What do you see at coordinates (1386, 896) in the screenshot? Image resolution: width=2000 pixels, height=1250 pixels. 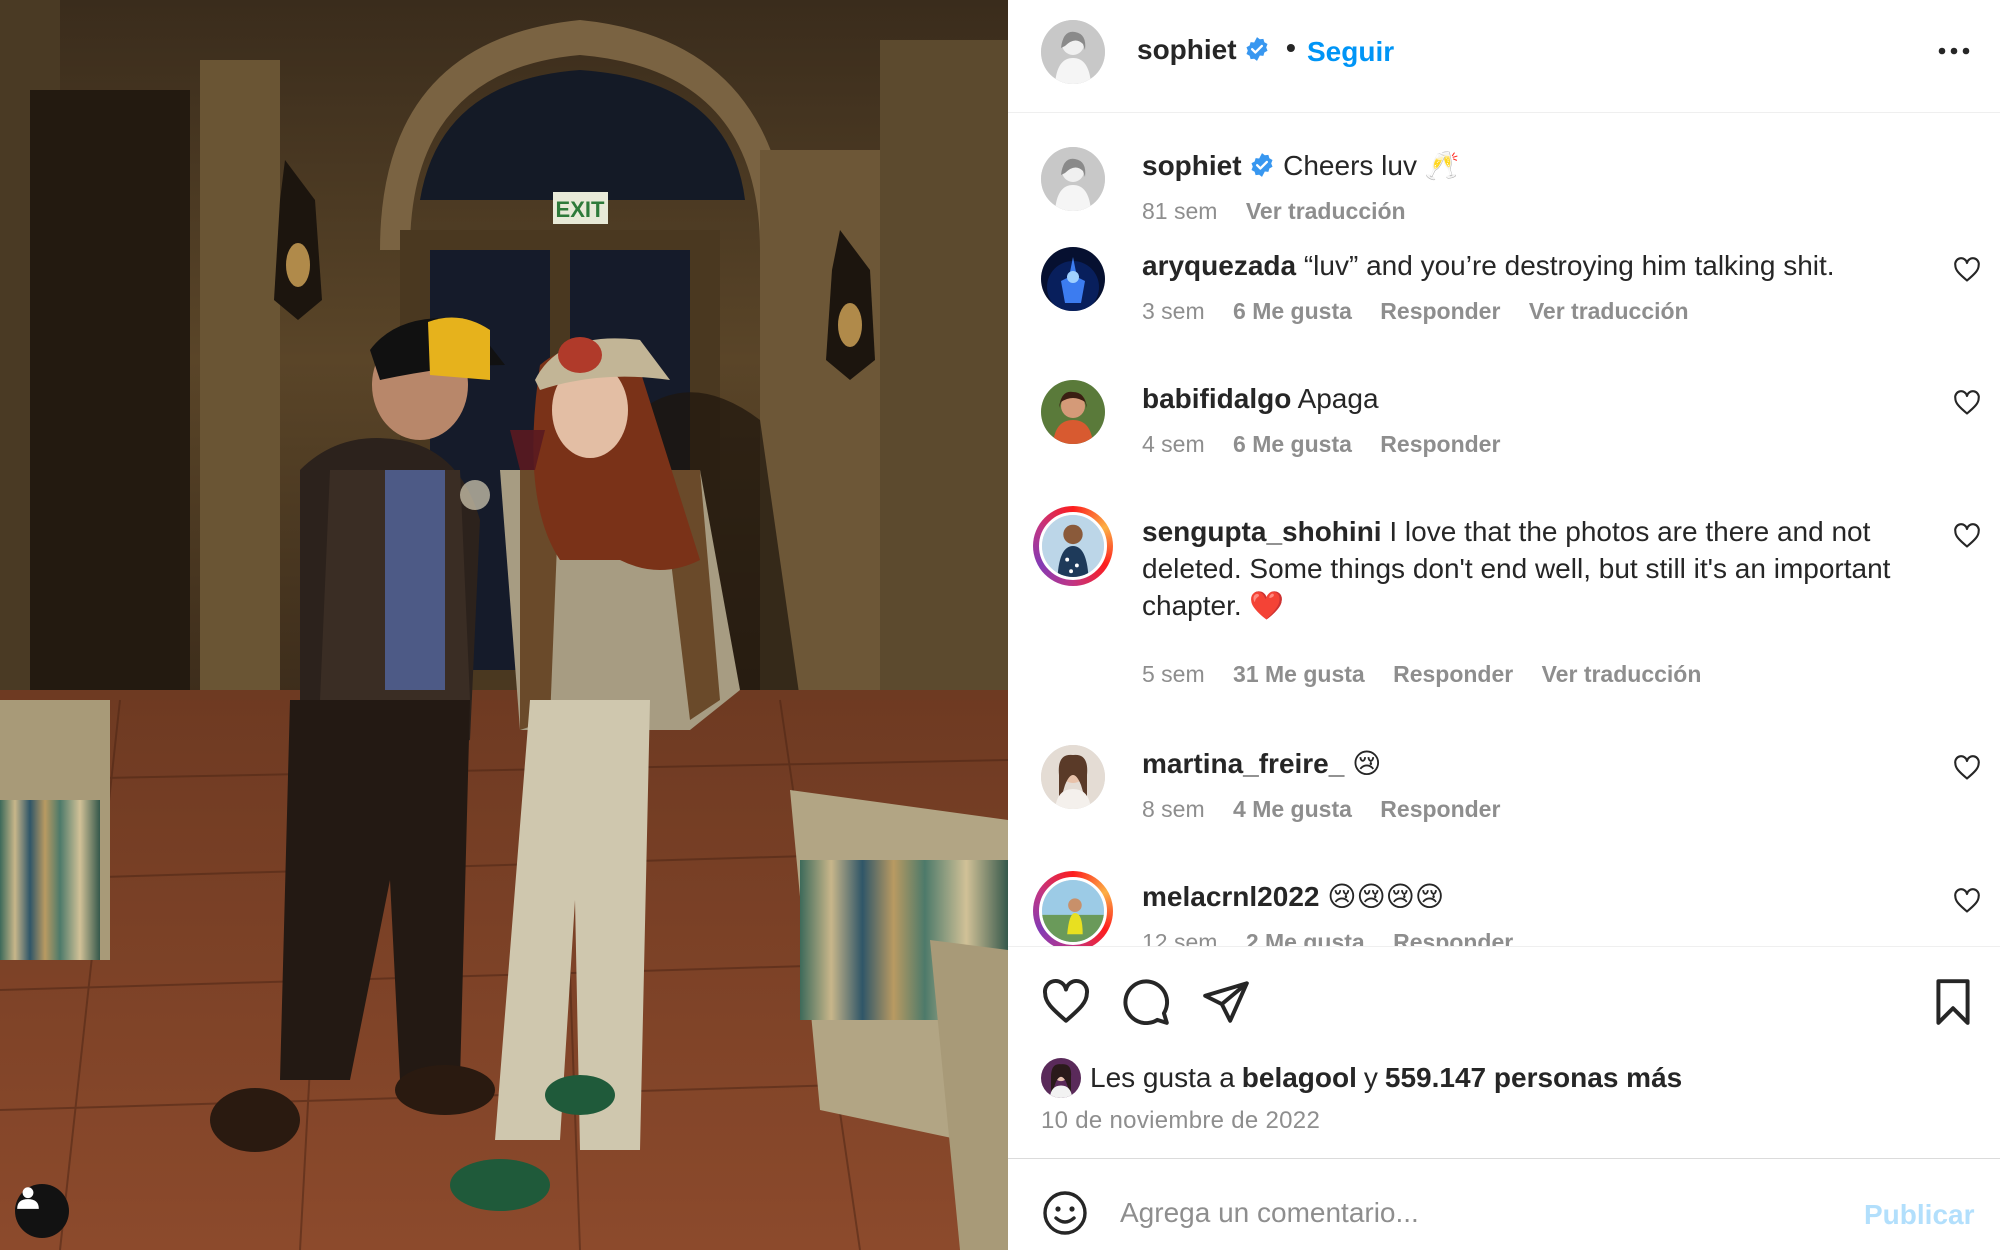 I see `comment-text: 😢😢😢😢` at bounding box center [1386, 896].